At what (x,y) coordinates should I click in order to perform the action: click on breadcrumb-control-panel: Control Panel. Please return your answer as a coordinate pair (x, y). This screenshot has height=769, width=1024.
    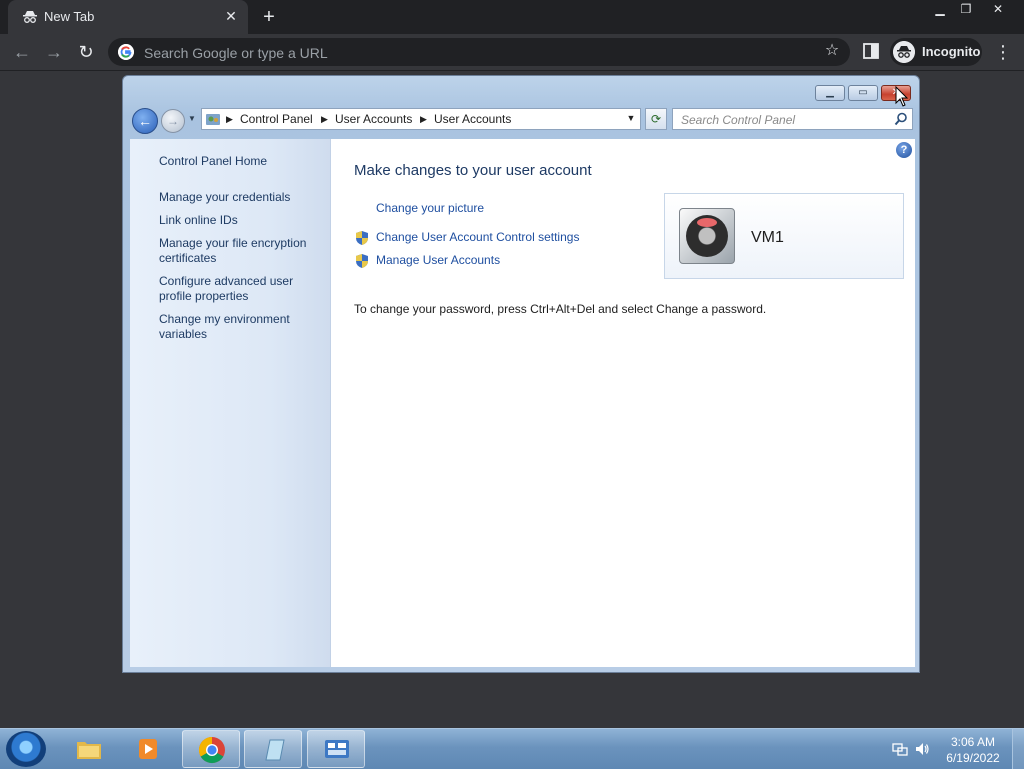
    Looking at the image, I should click on (276, 119).